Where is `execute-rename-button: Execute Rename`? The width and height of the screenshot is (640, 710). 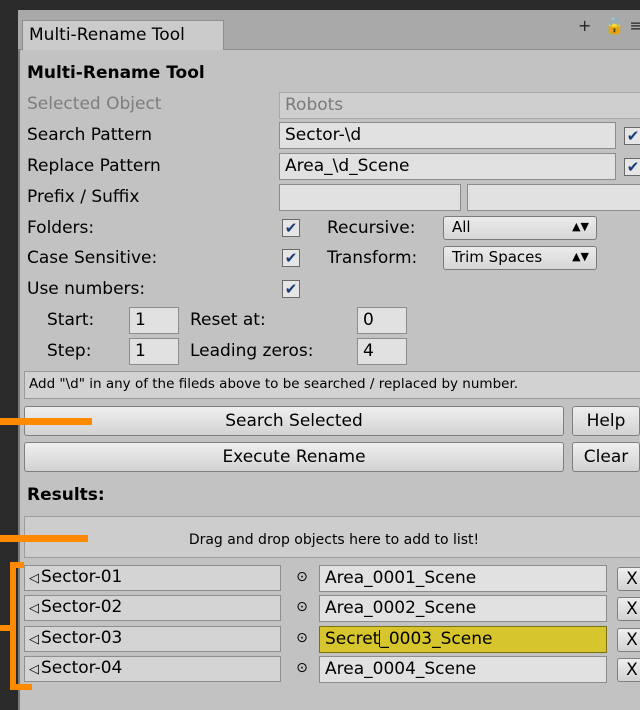 execute-rename-button: Execute Rename is located at coordinates (294, 457).